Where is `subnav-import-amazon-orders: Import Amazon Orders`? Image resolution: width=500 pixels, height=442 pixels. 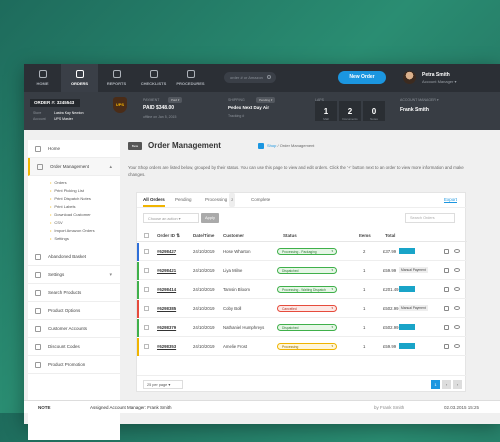 subnav-import-amazon-orders: Import Amazon Orders is located at coordinates (72, 230).